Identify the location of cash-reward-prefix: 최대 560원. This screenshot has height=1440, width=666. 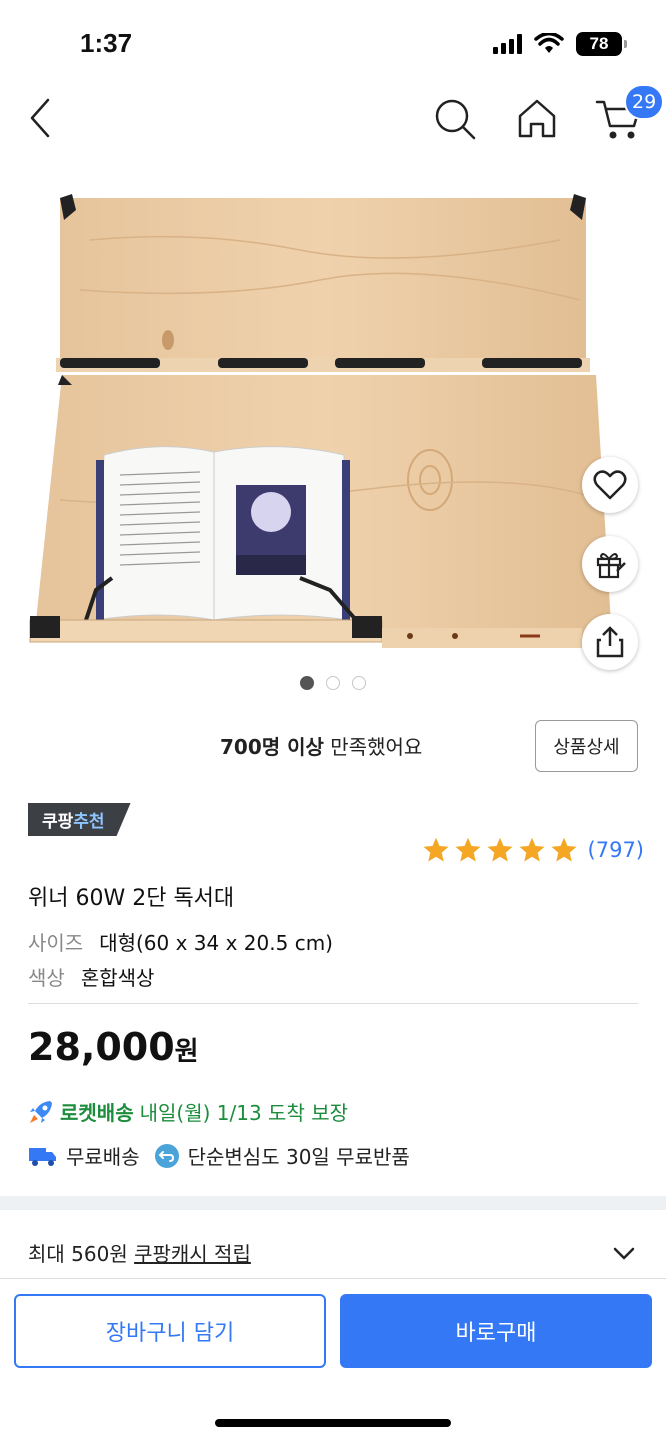
(81, 1254).